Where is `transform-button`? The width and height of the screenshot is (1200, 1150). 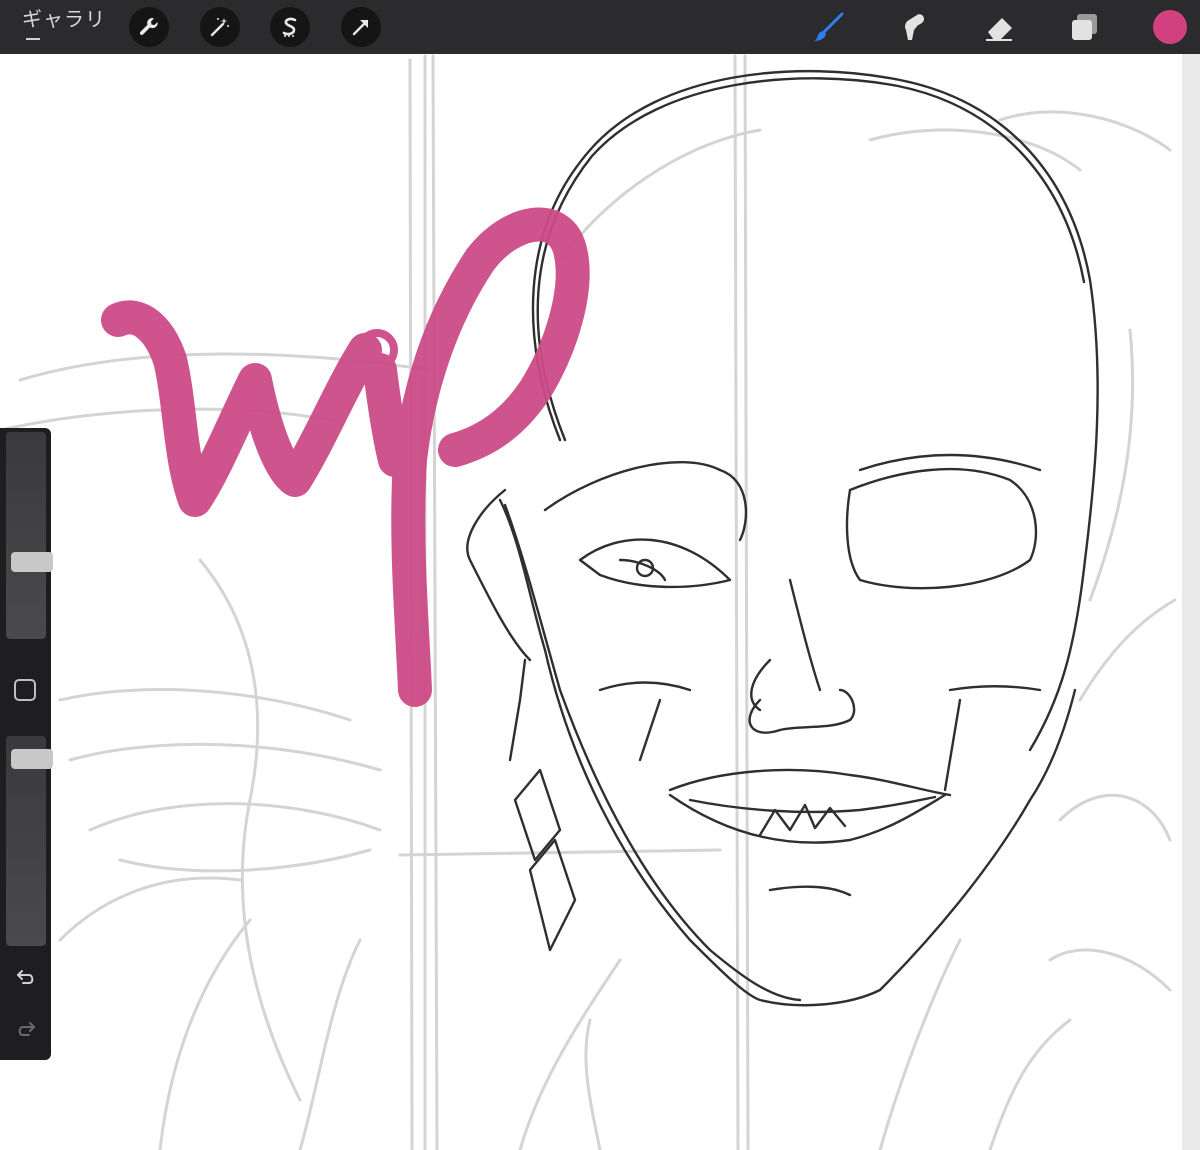 transform-button is located at coordinates (361, 27).